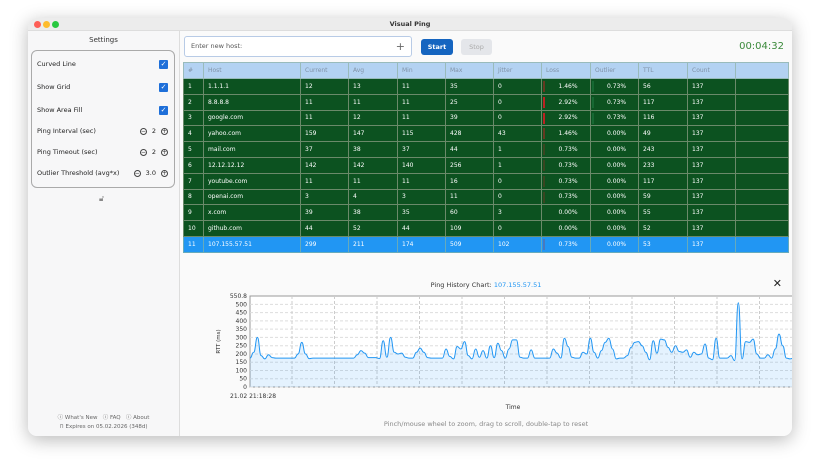  Describe the element at coordinates (242, 337) in the screenshot. I see `y-tick-label: 300` at that location.